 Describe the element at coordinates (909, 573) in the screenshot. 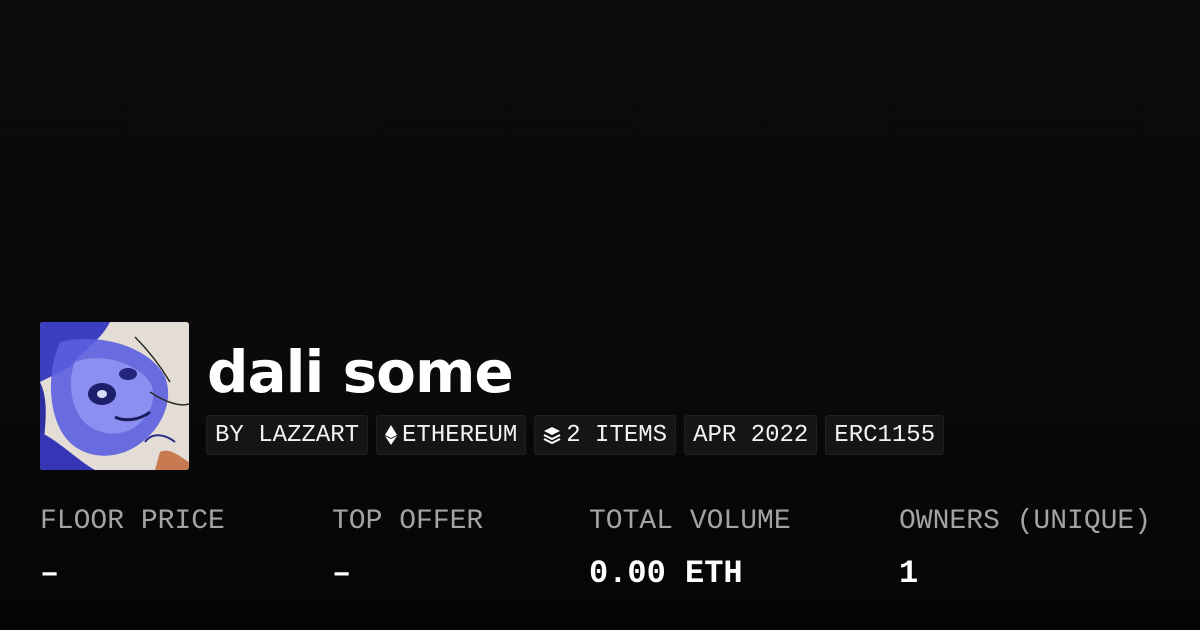

I see `owners-value: 1` at that location.